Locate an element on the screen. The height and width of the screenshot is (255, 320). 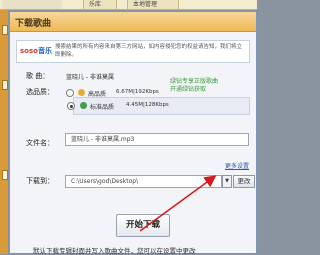
dialog-title: 下载歌曲 is located at coordinates (33, 24).